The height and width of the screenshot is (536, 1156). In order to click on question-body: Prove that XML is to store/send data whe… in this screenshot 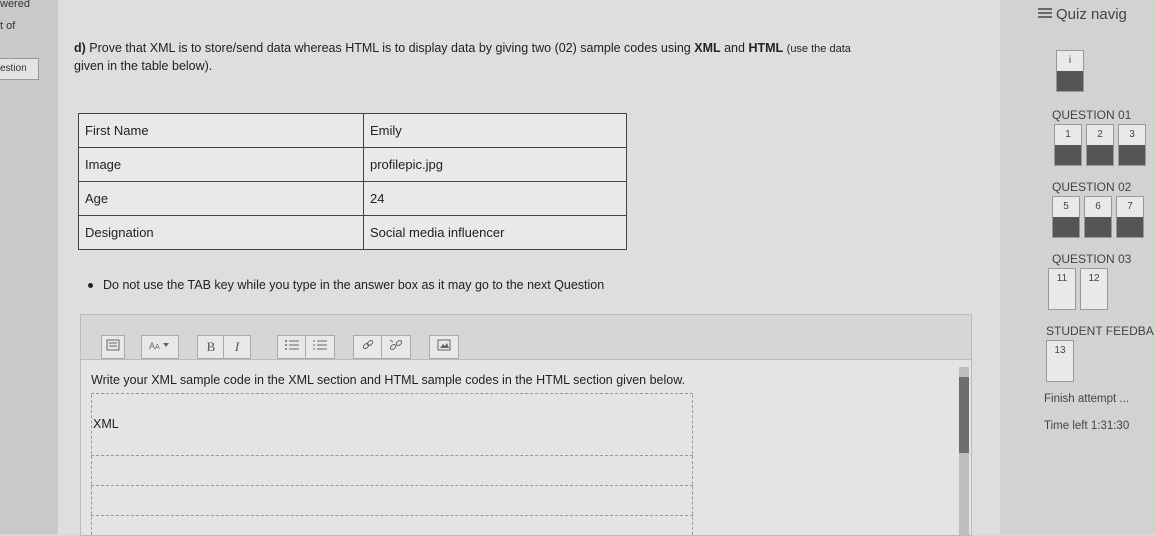, I will do `click(390, 48)`.